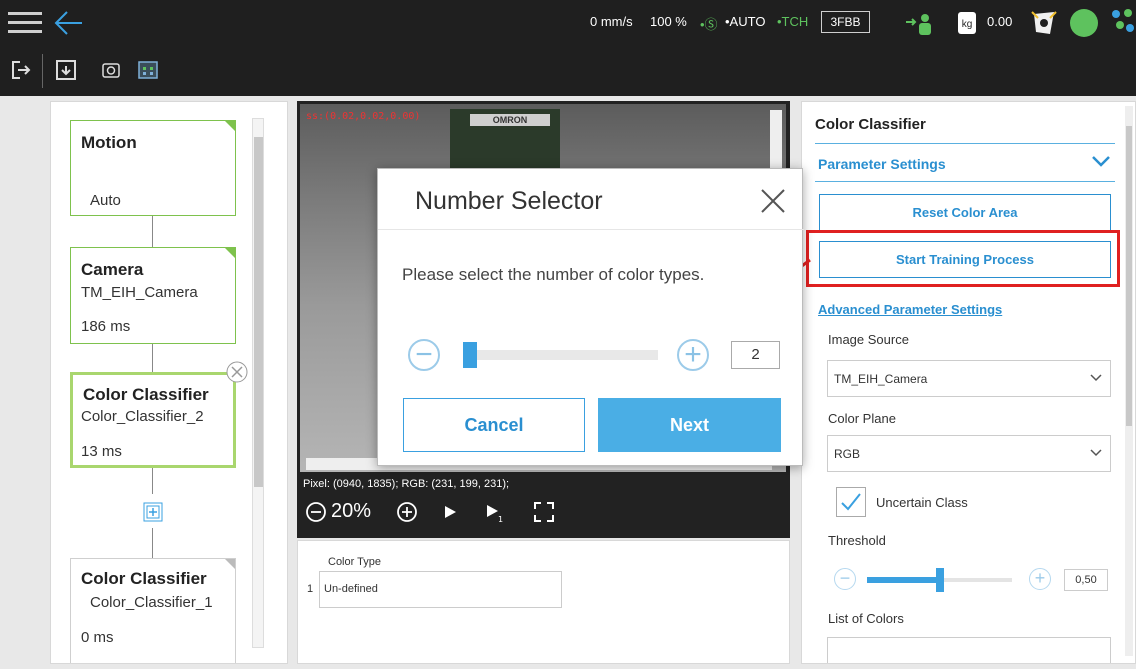  What do you see at coordinates (316, 512) in the screenshot?
I see `zoom-out-icon` at bounding box center [316, 512].